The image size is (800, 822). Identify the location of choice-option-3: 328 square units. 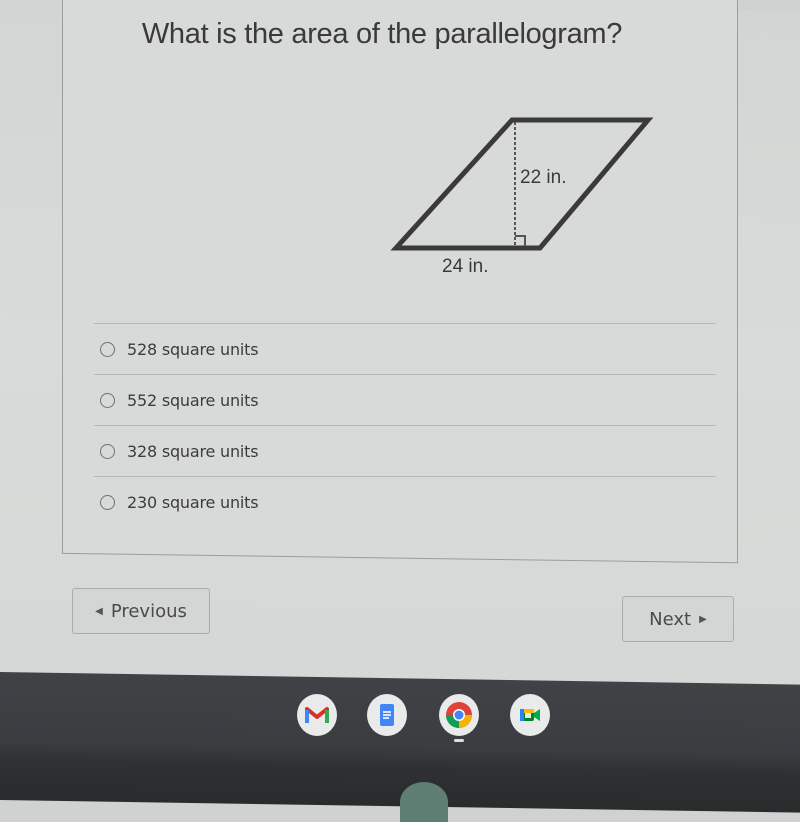
(405, 450).